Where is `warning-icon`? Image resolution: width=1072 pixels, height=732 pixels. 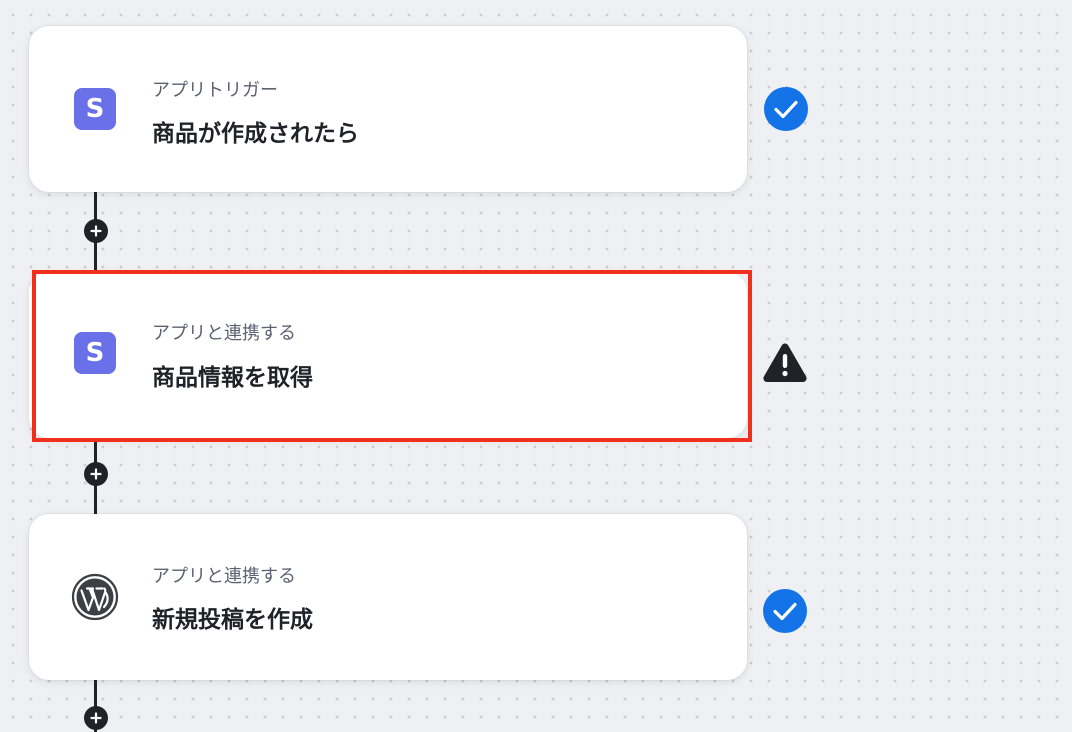 warning-icon is located at coordinates (785, 362).